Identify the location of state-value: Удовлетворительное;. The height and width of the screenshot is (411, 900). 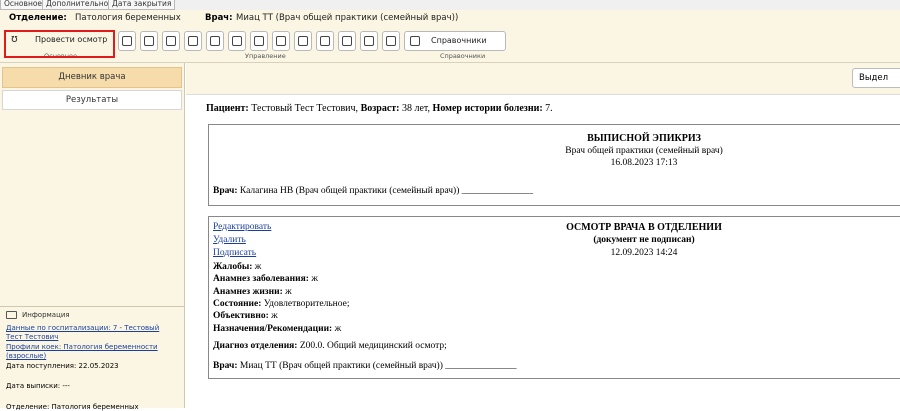
(306, 304).